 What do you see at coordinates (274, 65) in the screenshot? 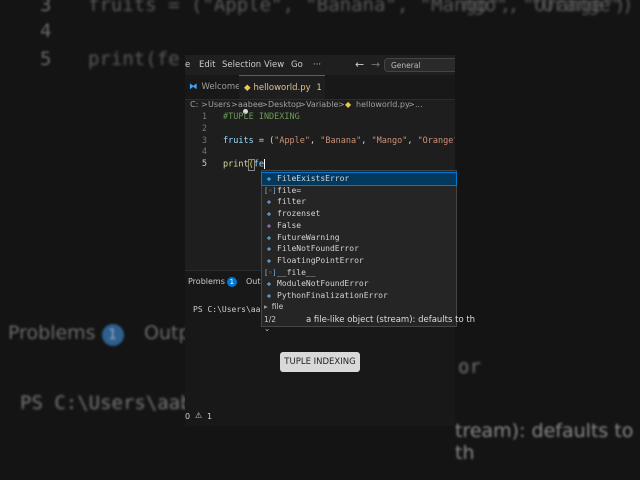
I see `menu-view: View` at bounding box center [274, 65].